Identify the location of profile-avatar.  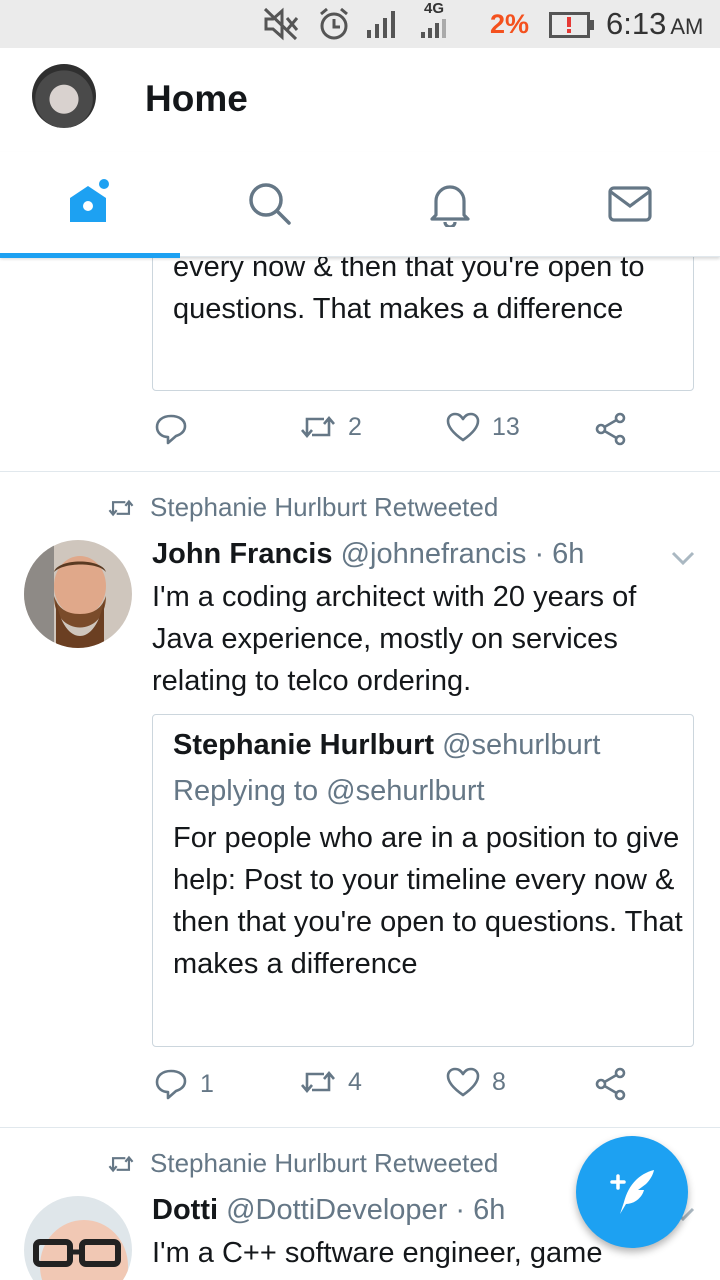
(64, 96).